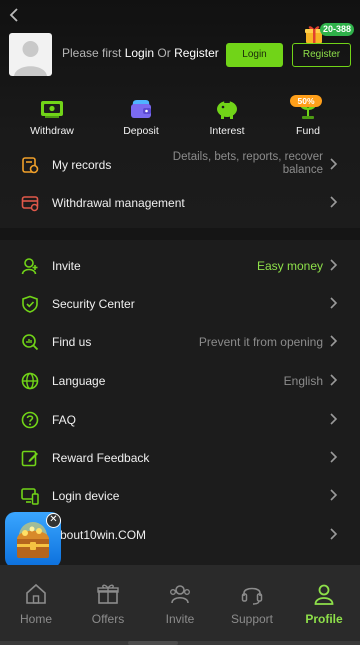 The width and height of the screenshot is (360, 645). I want to click on withdraw-label: Withdraw, so click(52, 131).